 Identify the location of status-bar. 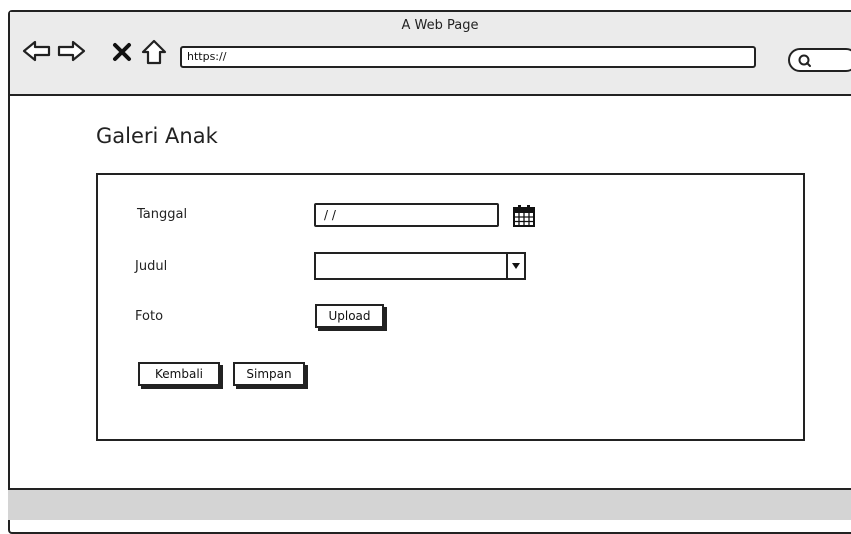
(429, 504).